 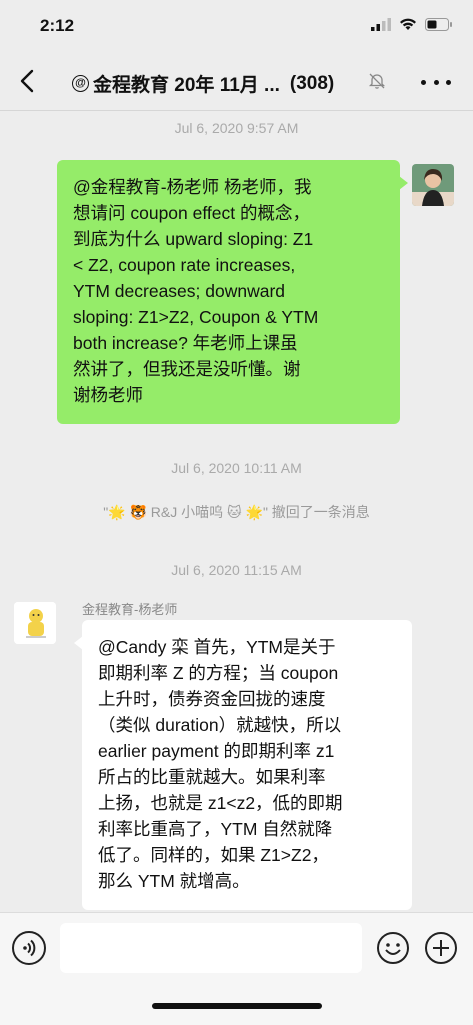 What do you see at coordinates (236, 570) in the screenshot?
I see `message-timestamp: Jul 6, 2020 11:15 AM` at bounding box center [236, 570].